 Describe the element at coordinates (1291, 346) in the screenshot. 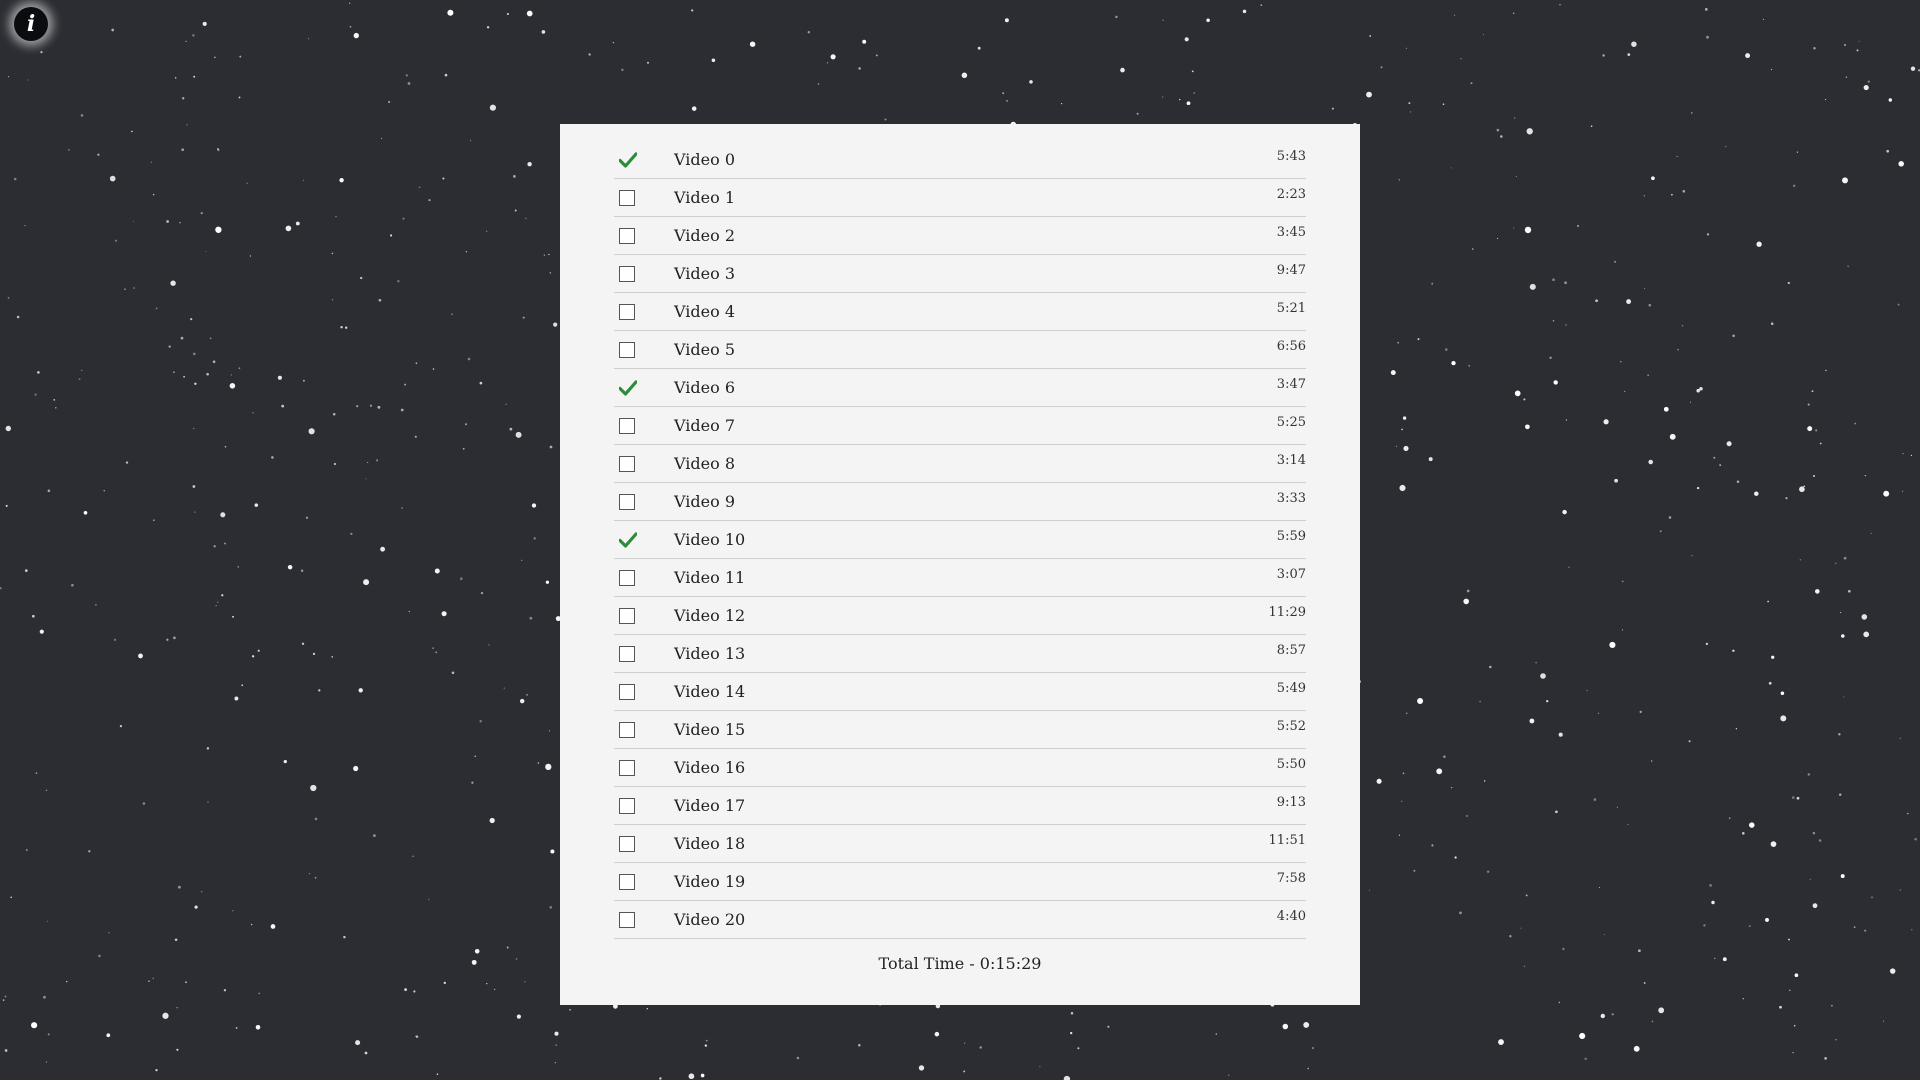

I see `video-duration: 6:56` at that location.